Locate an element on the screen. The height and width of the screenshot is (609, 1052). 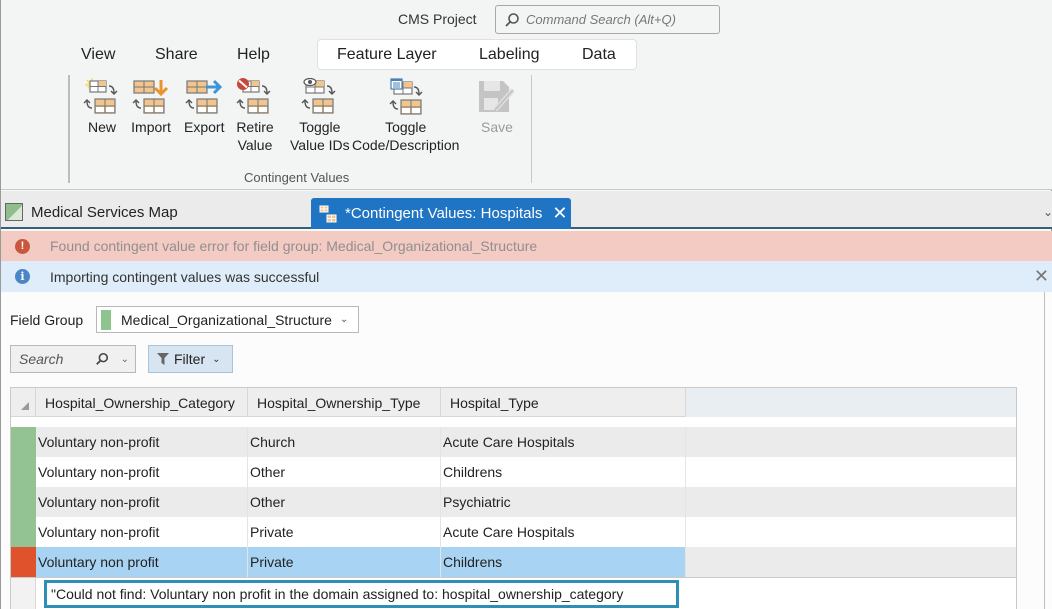
search-options-chevron-icon: ⌄ is located at coordinates (125, 359).